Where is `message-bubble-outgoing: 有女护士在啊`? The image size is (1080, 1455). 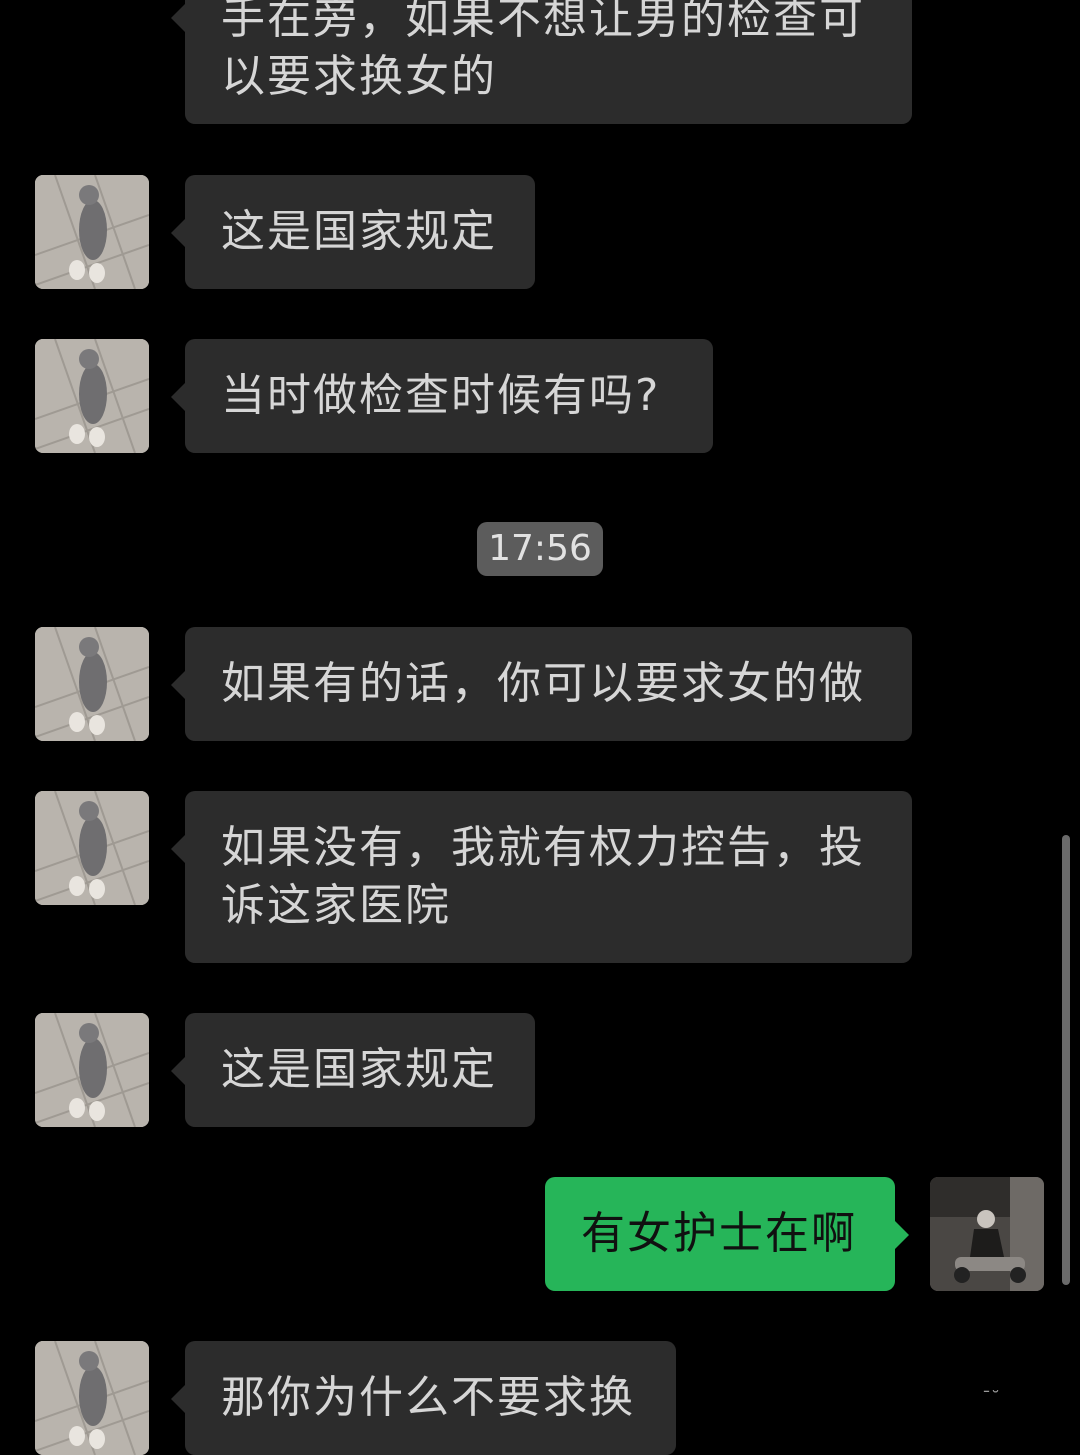
message-bubble-outgoing: 有女护士在啊 is located at coordinates (727, 1234).